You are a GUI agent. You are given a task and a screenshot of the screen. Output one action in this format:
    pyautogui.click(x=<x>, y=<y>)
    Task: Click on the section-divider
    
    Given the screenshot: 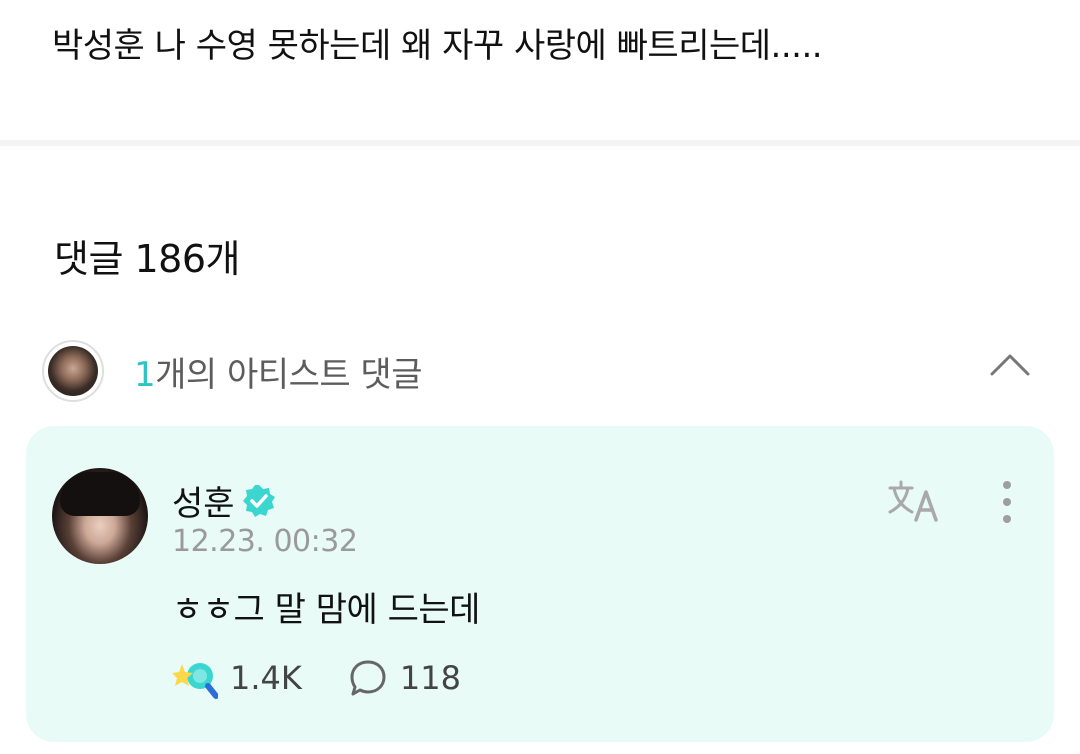 What is the action you would take?
    pyautogui.click(x=540, y=143)
    